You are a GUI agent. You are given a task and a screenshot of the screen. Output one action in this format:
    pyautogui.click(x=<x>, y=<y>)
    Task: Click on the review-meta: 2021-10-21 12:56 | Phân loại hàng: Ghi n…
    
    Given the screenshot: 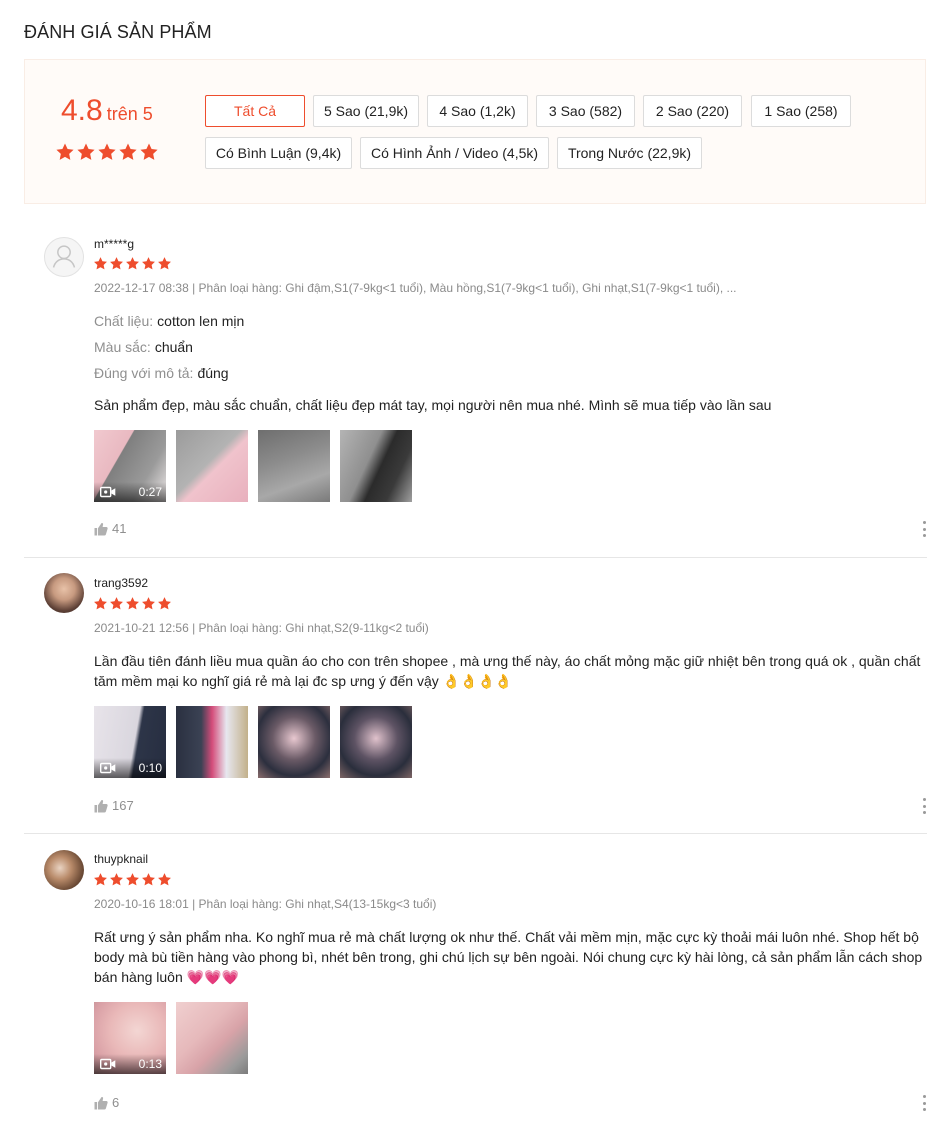 What is the action you would take?
    pyautogui.click(x=261, y=628)
    